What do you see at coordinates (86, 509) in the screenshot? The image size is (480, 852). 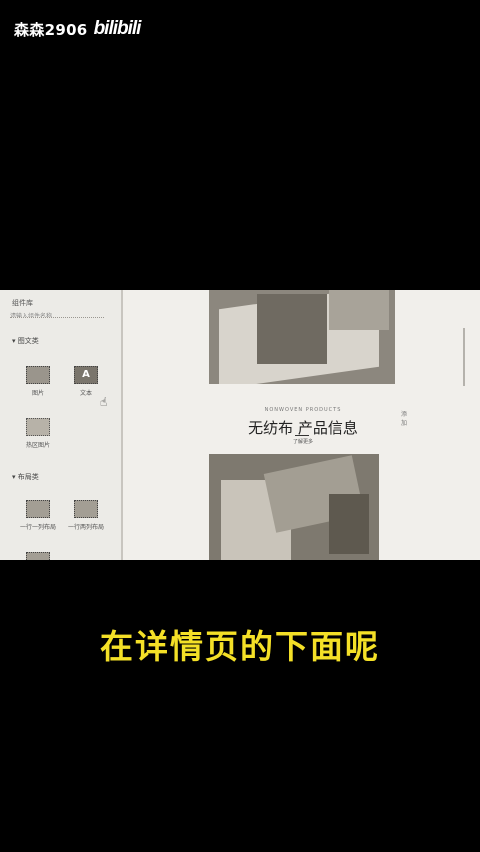 I see `two-column-icon` at bounding box center [86, 509].